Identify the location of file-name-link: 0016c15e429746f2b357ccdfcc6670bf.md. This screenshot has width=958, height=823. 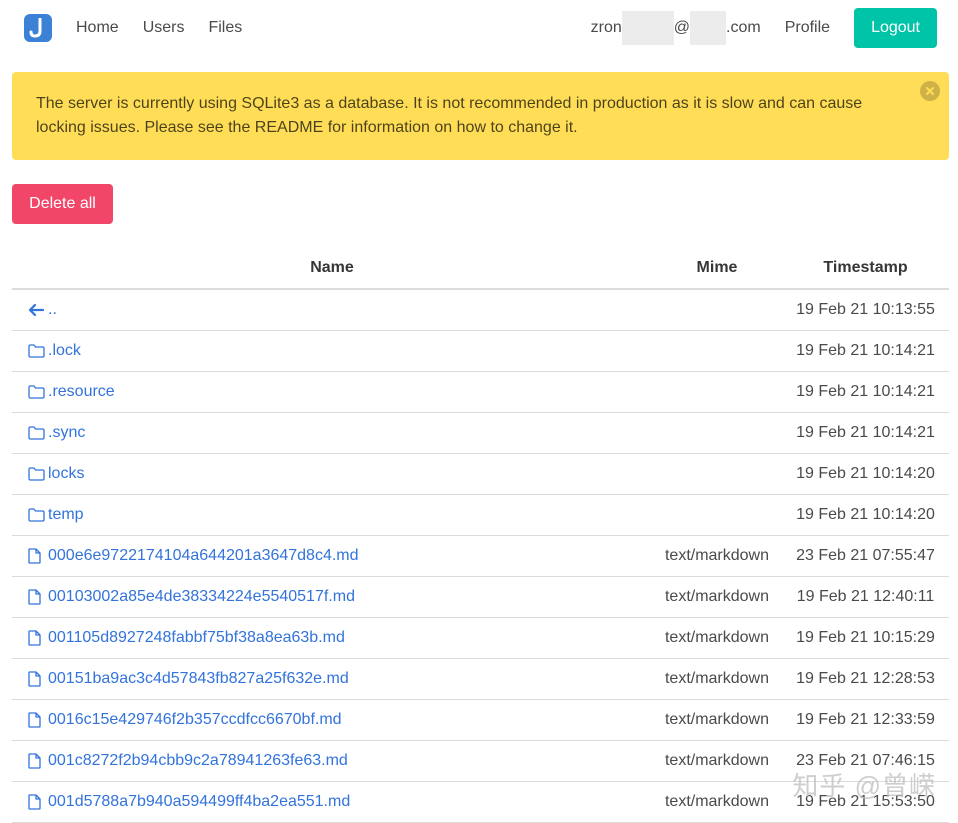
(195, 720).